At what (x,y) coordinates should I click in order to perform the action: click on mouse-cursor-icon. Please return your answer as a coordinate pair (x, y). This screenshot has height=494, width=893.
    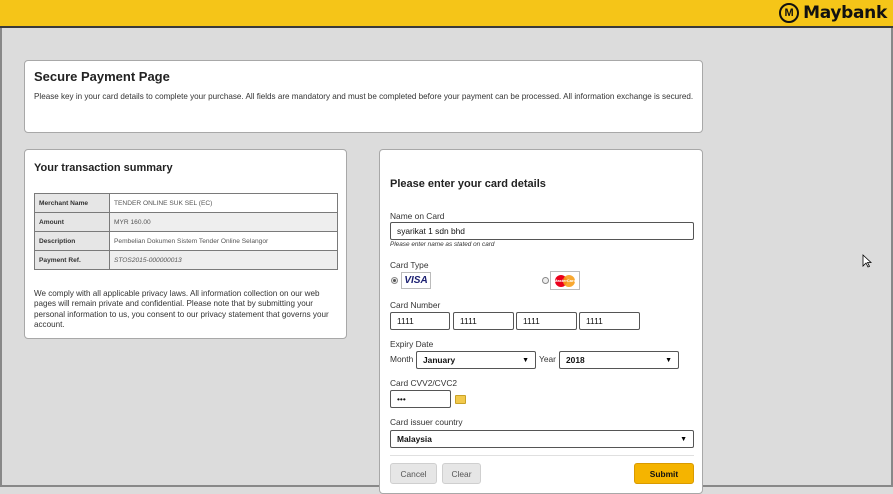
    Looking at the image, I should click on (867, 261).